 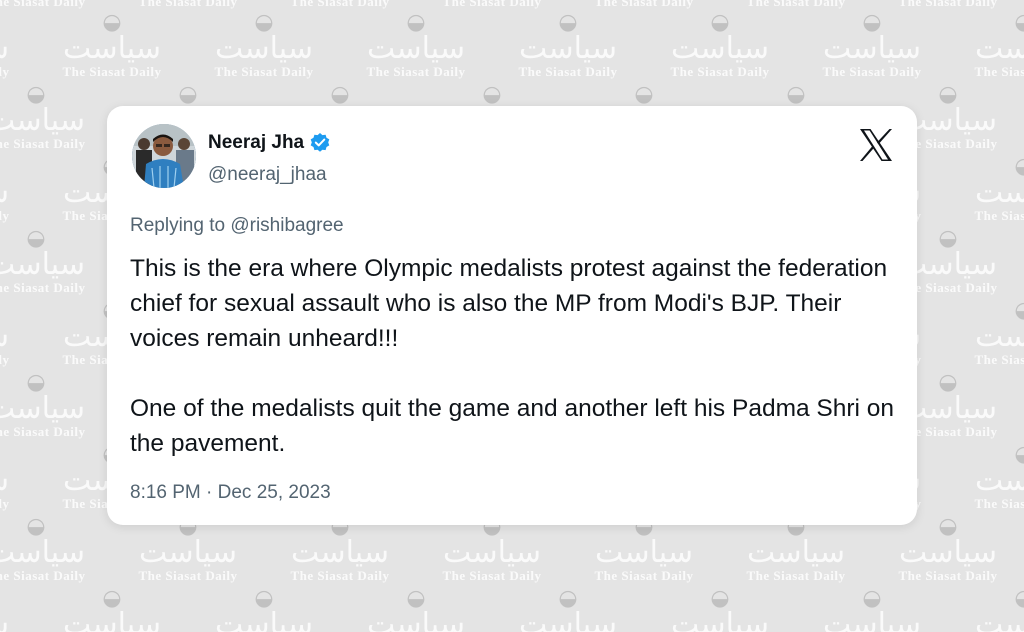 What do you see at coordinates (320, 143) in the screenshot?
I see `verified-badge-icon` at bounding box center [320, 143].